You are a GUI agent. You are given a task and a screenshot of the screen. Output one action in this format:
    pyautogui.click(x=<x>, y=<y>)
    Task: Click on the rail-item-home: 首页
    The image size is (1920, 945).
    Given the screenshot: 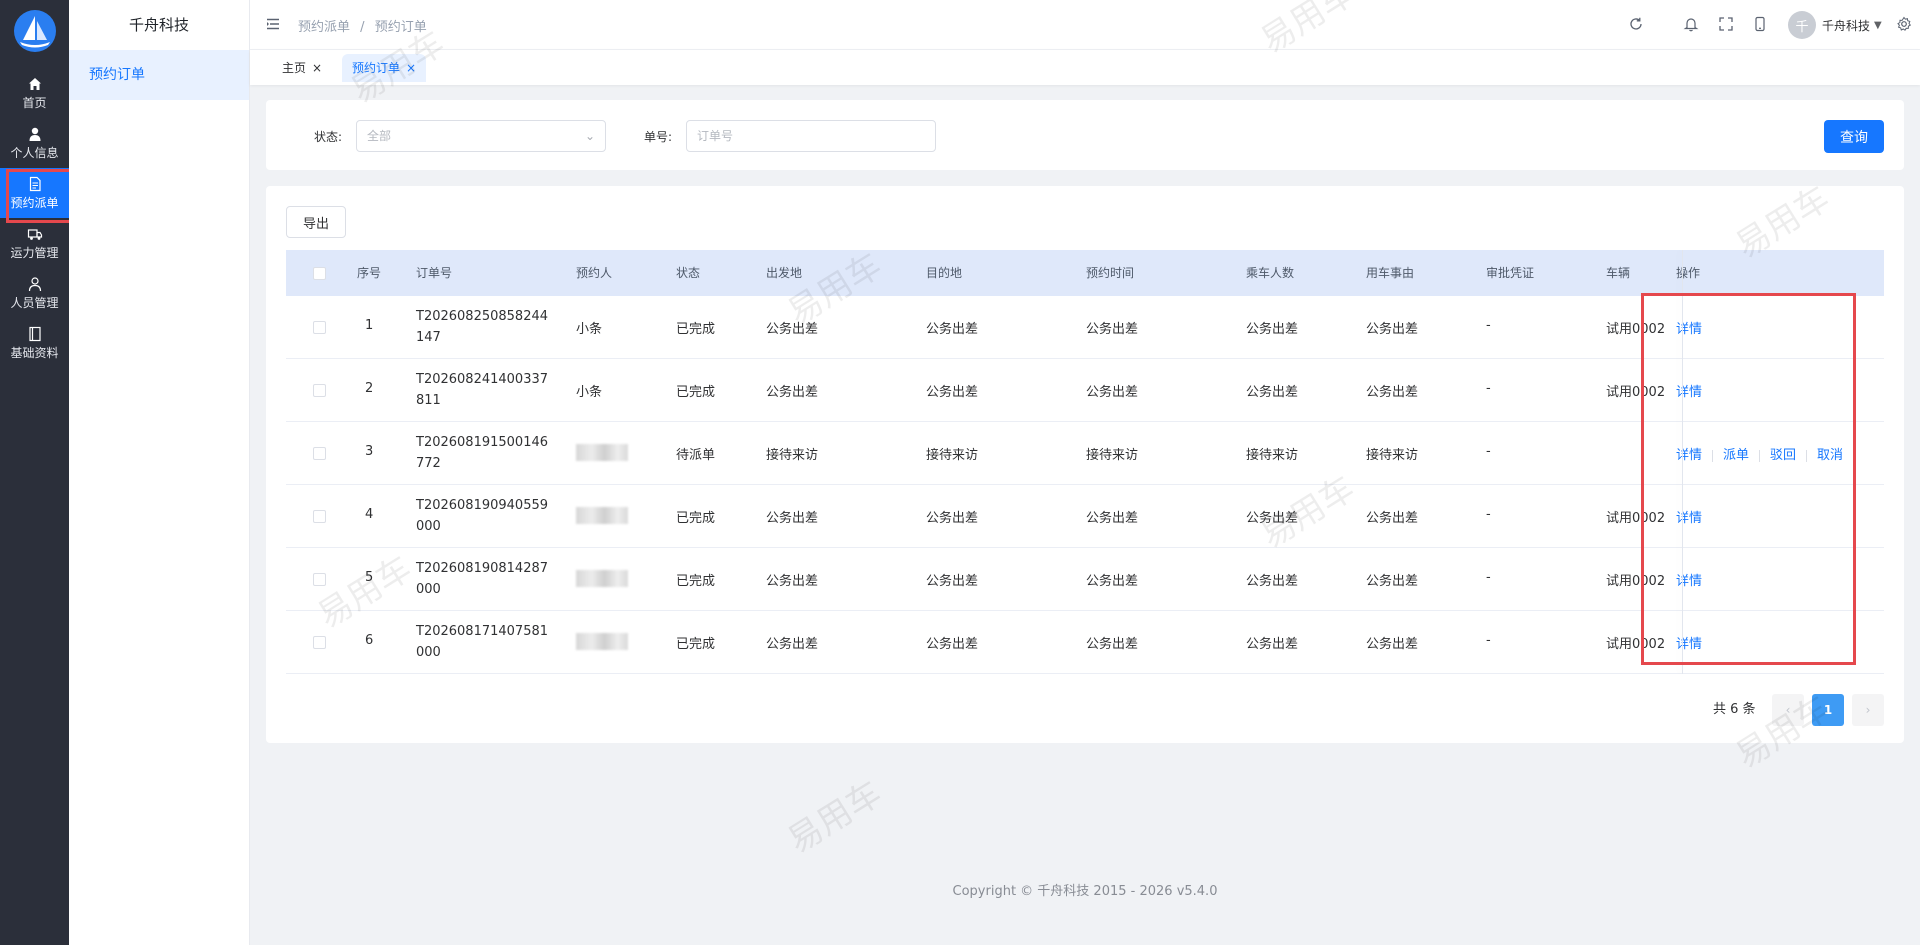 What is the action you would take?
    pyautogui.click(x=34, y=93)
    